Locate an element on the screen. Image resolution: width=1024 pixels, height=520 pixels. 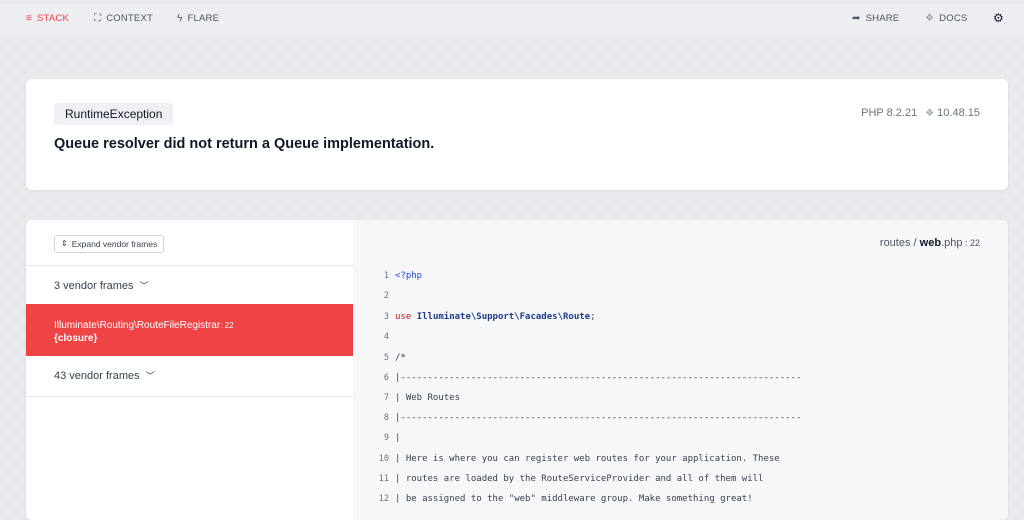
stack-icon: ≡ is located at coordinates (29, 18).